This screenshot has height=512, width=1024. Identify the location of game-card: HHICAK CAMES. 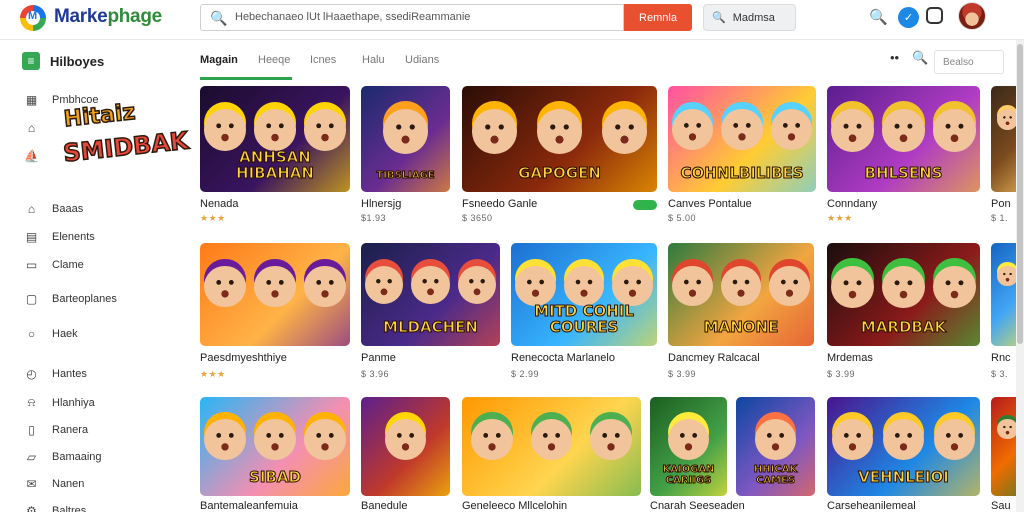
(775, 454).